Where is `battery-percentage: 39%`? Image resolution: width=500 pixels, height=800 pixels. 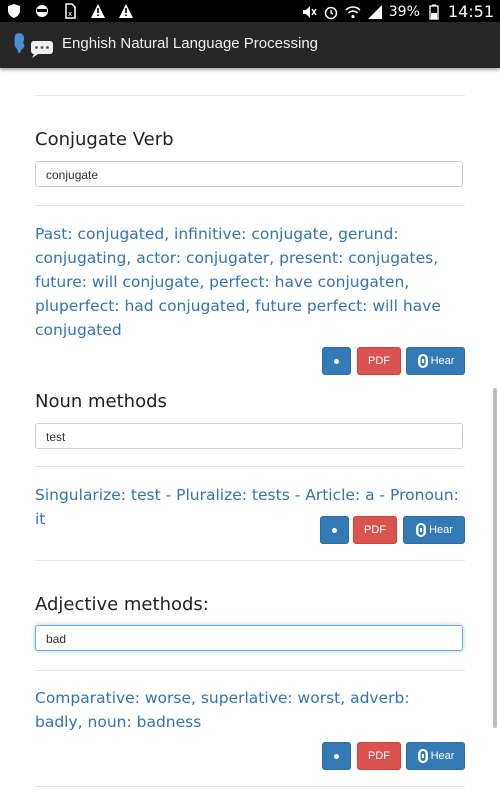 battery-percentage: 39% is located at coordinates (404, 11).